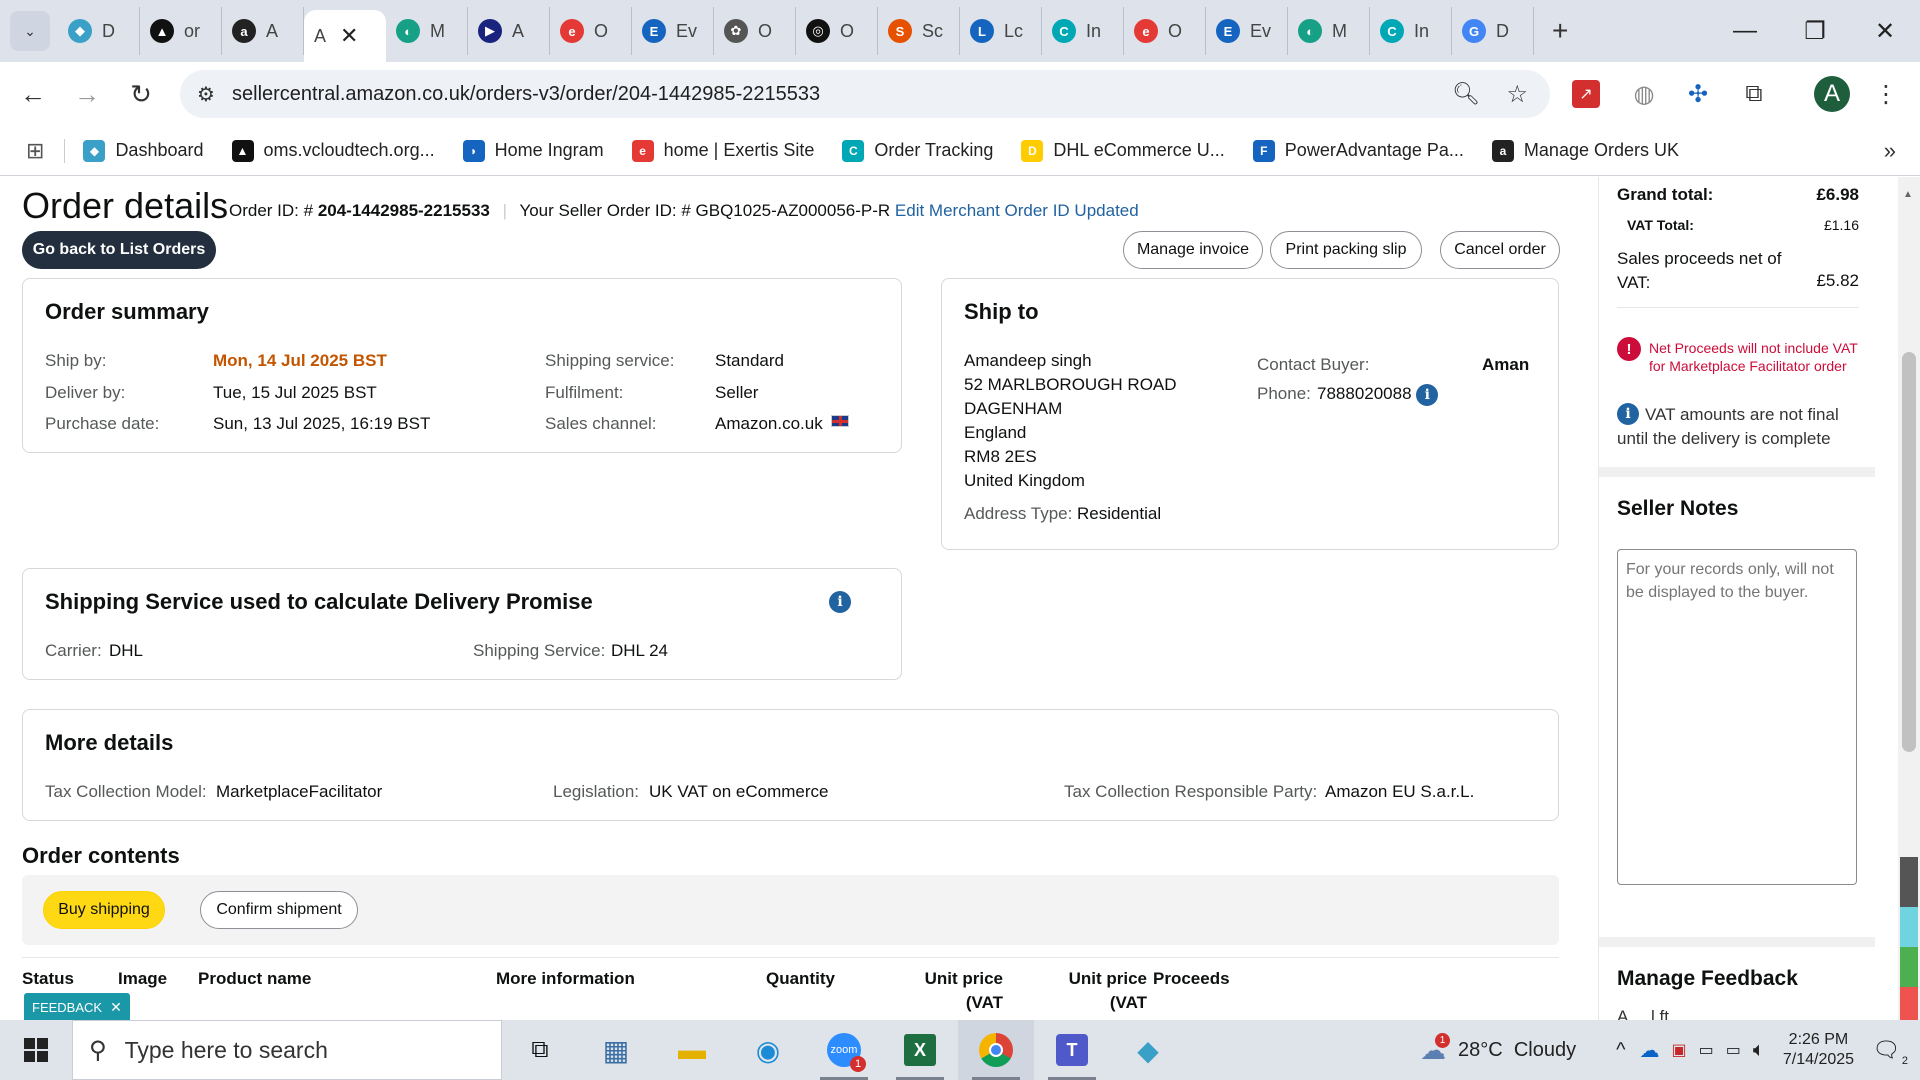 The image size is (1920, 1080). I want to click on print-packing-slip-button: Print packing slip, so click(1346, 250).